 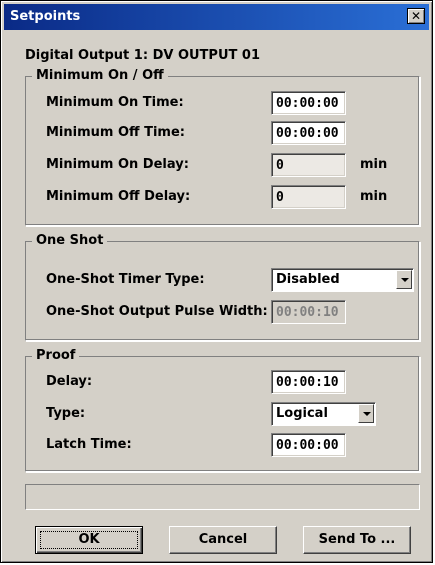 I want to click on one-shot-group-legend: One Shot, so click(x=70, y=240).